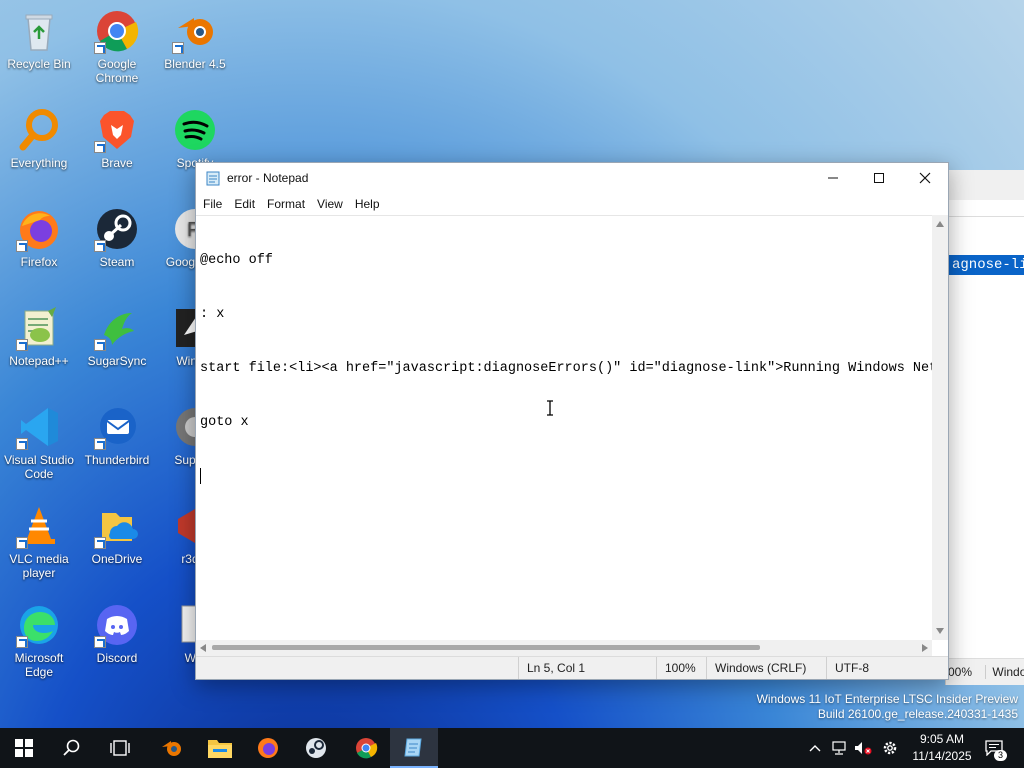 The image size is (1024, 768). I want to click on volume-button, so click(863, 748).